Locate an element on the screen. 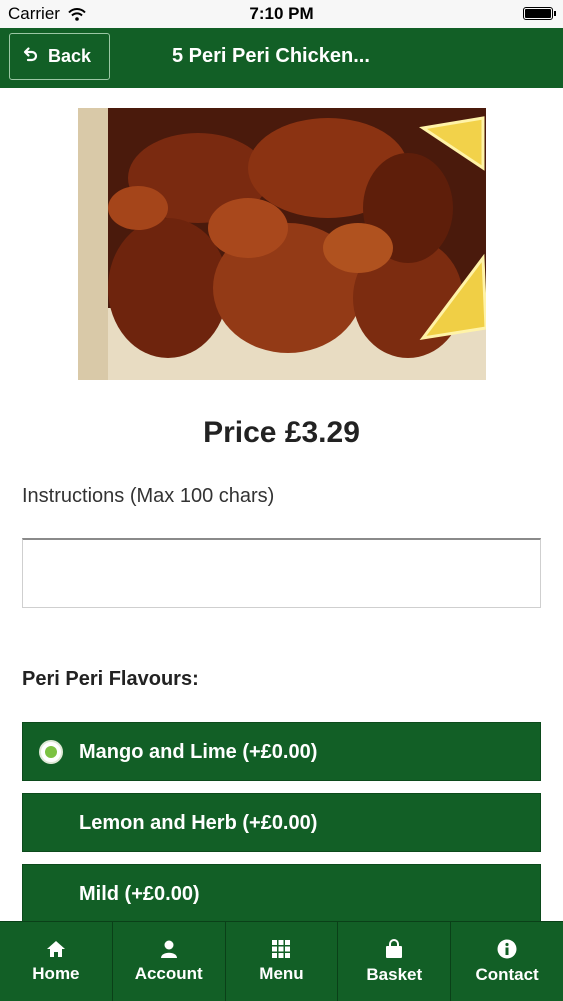 The width and height of the screenshot is (563, 1001). tab-label: Account is located at coordinates (168, 973).